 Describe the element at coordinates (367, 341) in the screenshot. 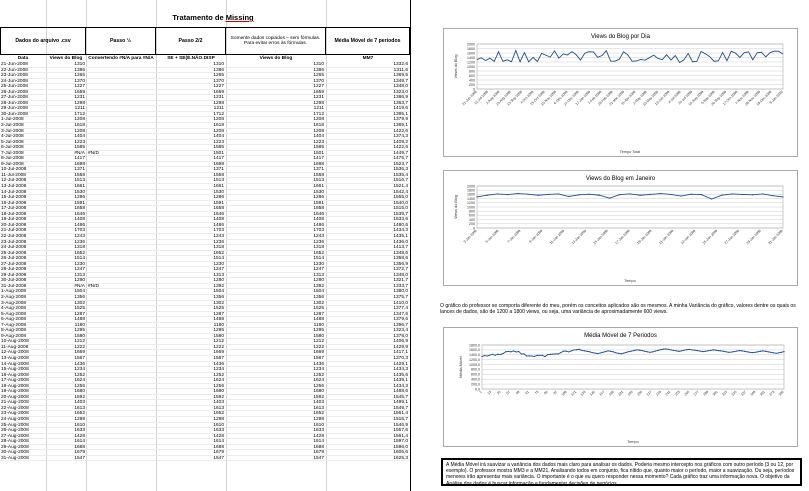

I see `cell-mm7: 1406,9` at that location.